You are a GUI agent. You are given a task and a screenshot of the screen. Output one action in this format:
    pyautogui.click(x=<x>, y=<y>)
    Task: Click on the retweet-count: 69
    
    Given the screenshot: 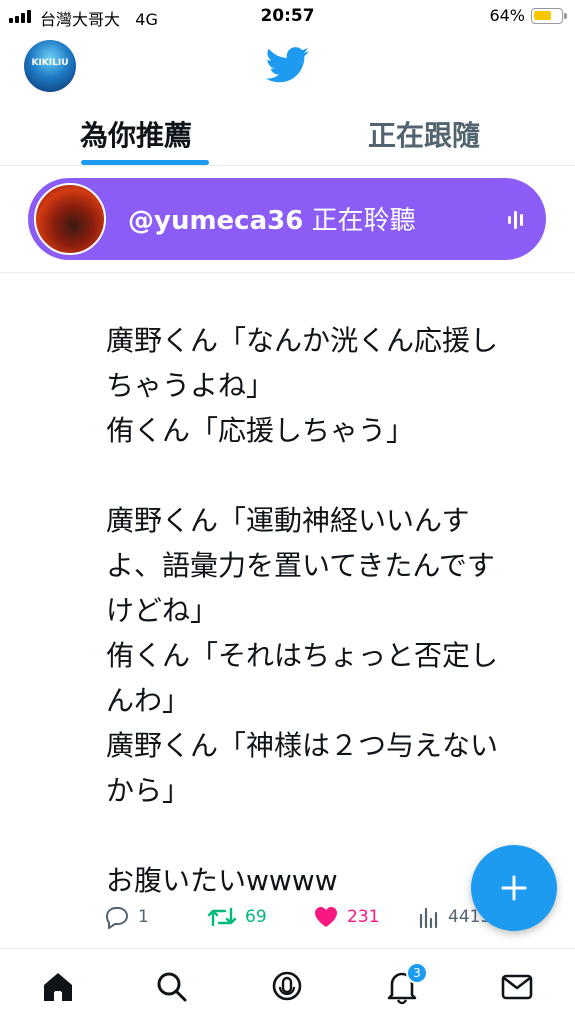 What is the action you would take?
    pyautogui.click(x=256, y=917)
    